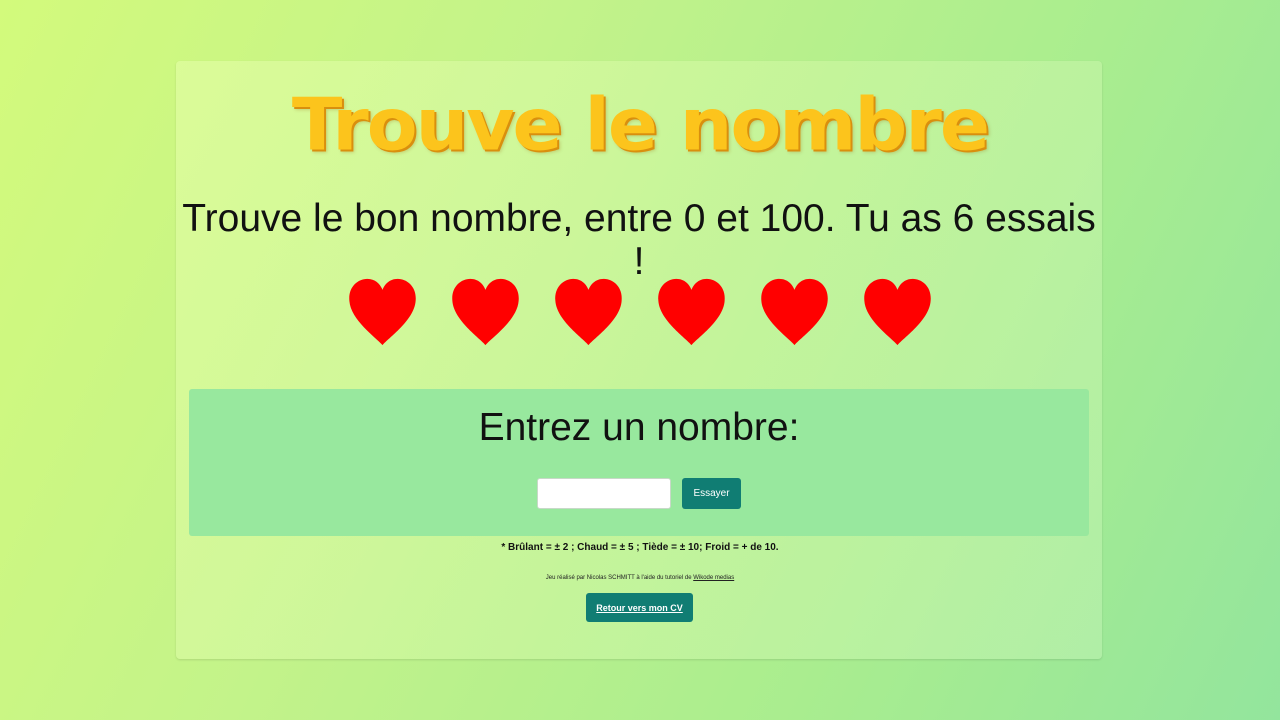 Image resolution: width=1280 pixels, height=720 pixels. I want to click on lives-row, so click(640, 312).